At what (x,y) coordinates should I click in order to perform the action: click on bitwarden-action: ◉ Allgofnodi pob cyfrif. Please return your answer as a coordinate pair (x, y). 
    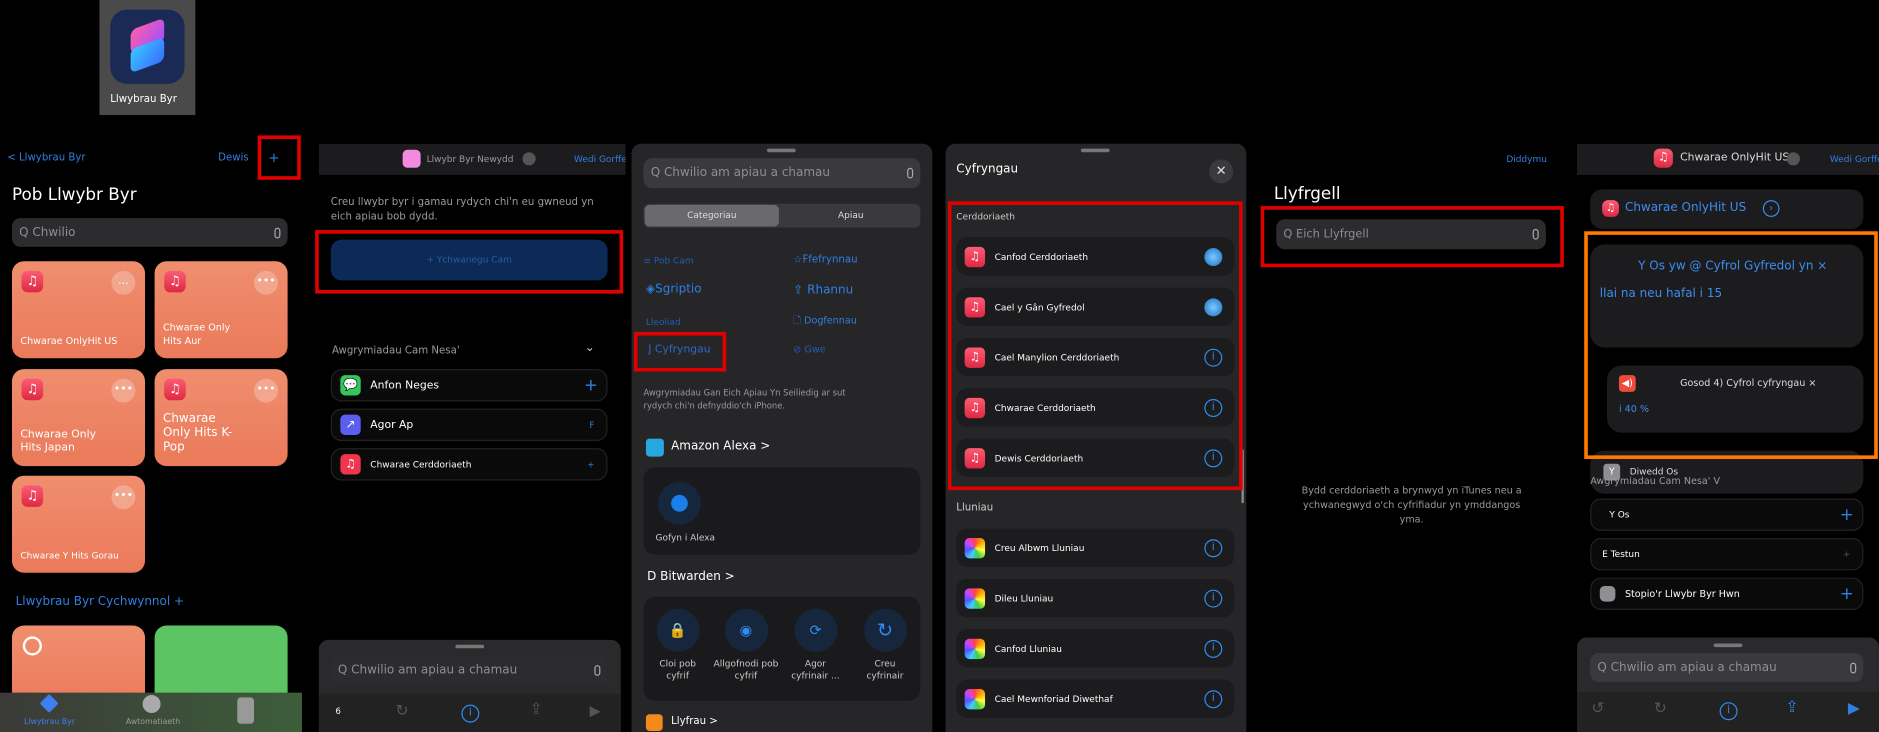
    Looking at the image, I should click on (746, 645).